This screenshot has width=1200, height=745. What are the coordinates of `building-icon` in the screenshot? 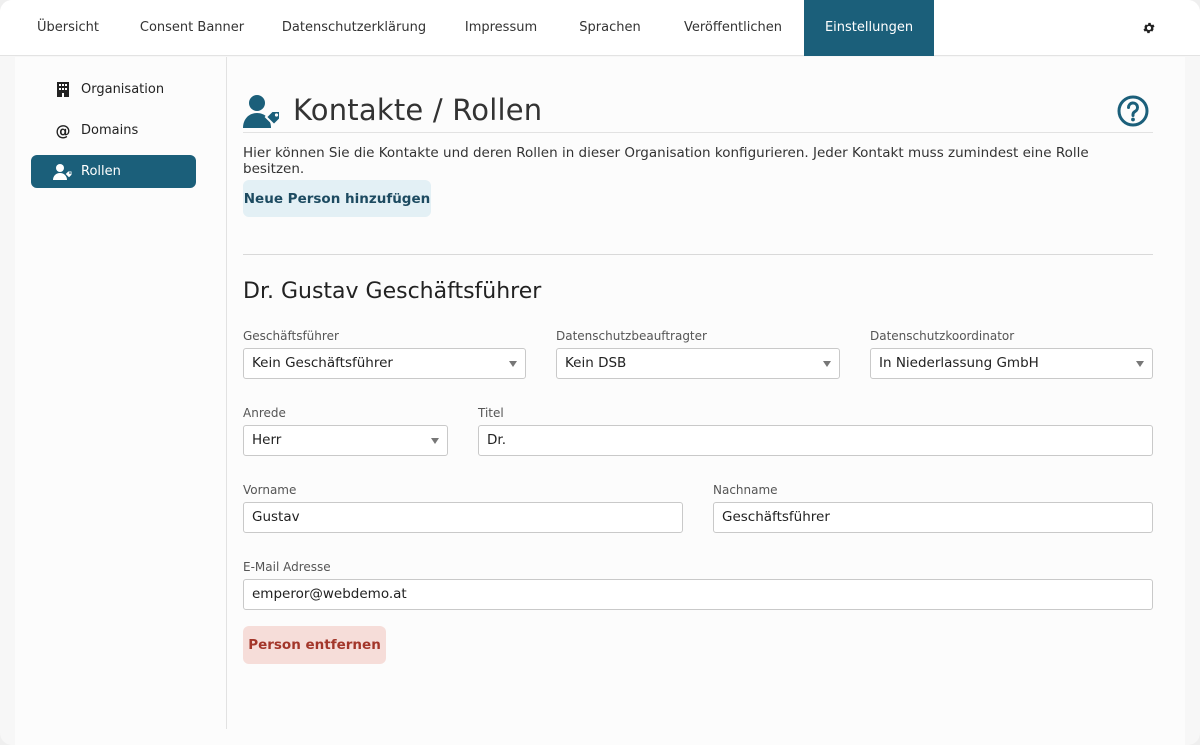 It's located at (63, 89).